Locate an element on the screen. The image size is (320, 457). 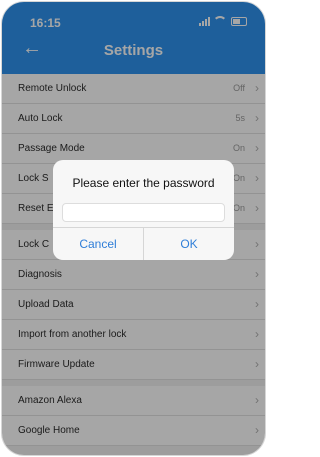
password-dialog: Please enter the password Cancel OK is located at coordinates (143, 210).